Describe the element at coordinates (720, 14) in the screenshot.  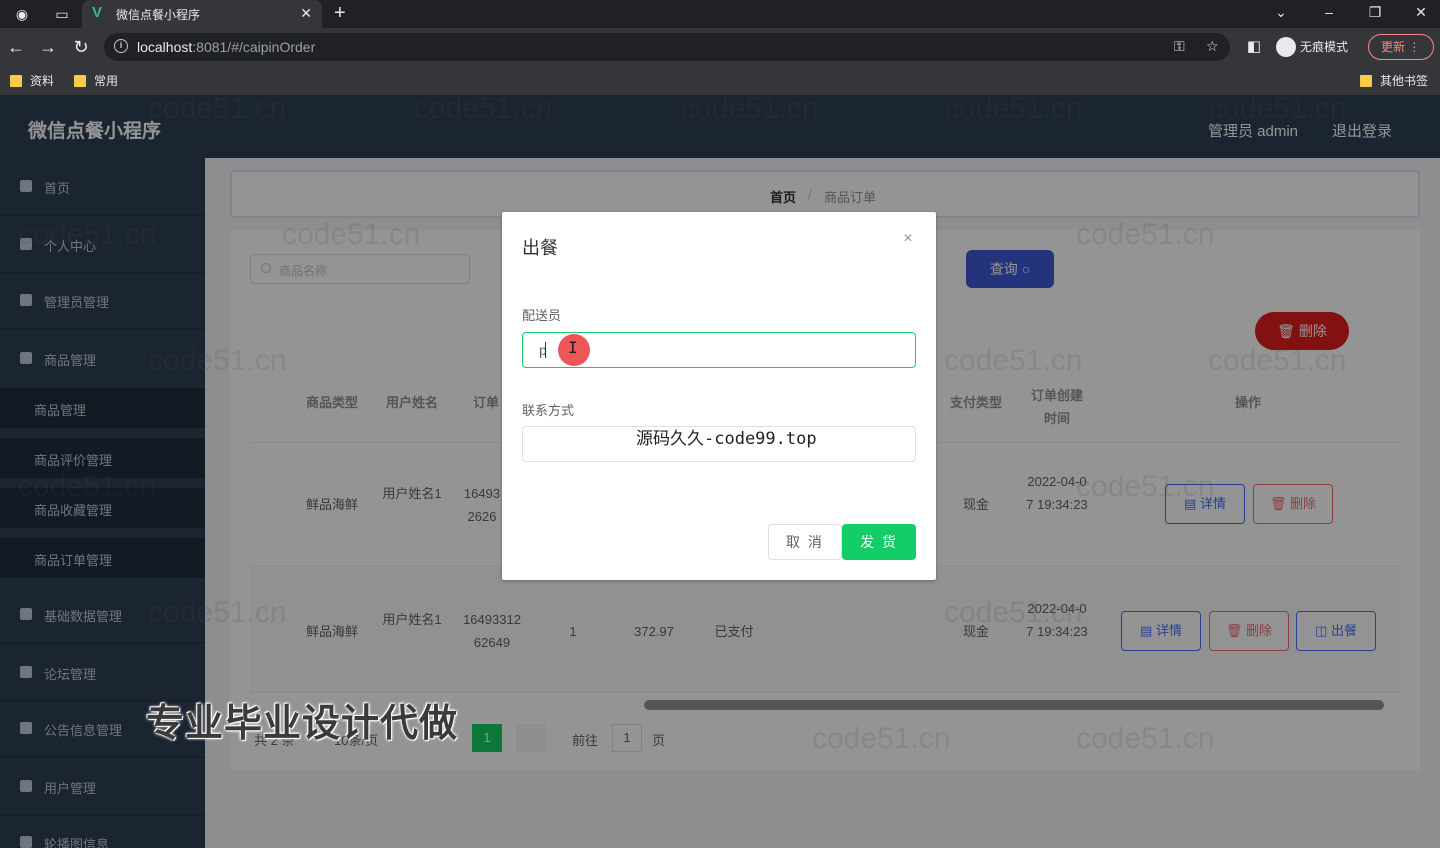
I see `browser-tab-strip: ◉ ▭ V 微信点餐小程序 ✕ + ⌄ – ❐ ✕` at that location.